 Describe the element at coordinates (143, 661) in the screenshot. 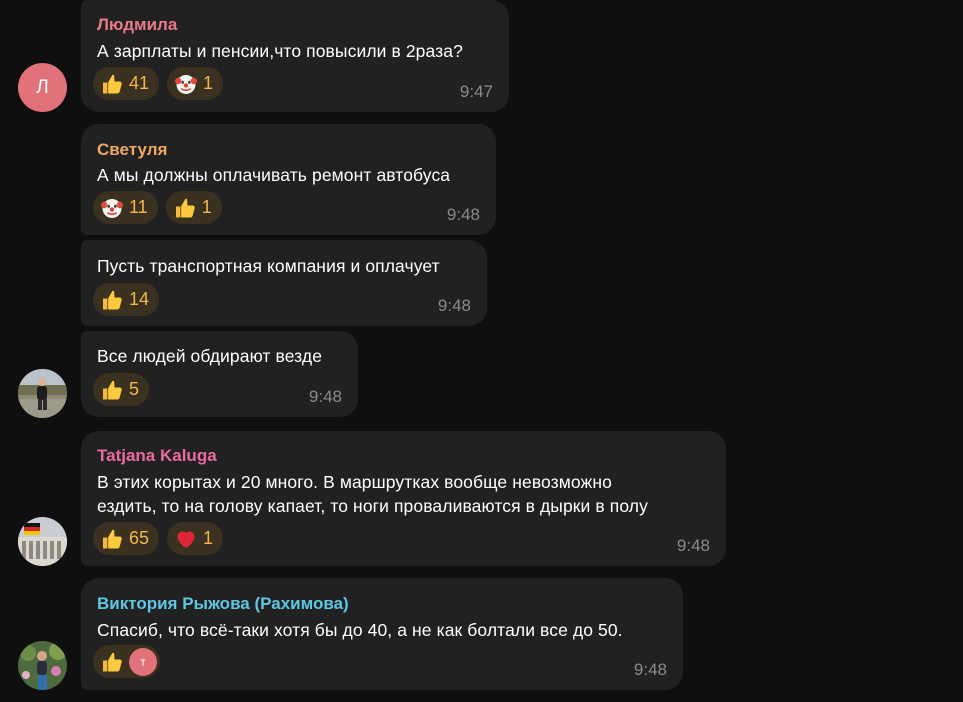

I see `reactor-avatar: т` at that location.